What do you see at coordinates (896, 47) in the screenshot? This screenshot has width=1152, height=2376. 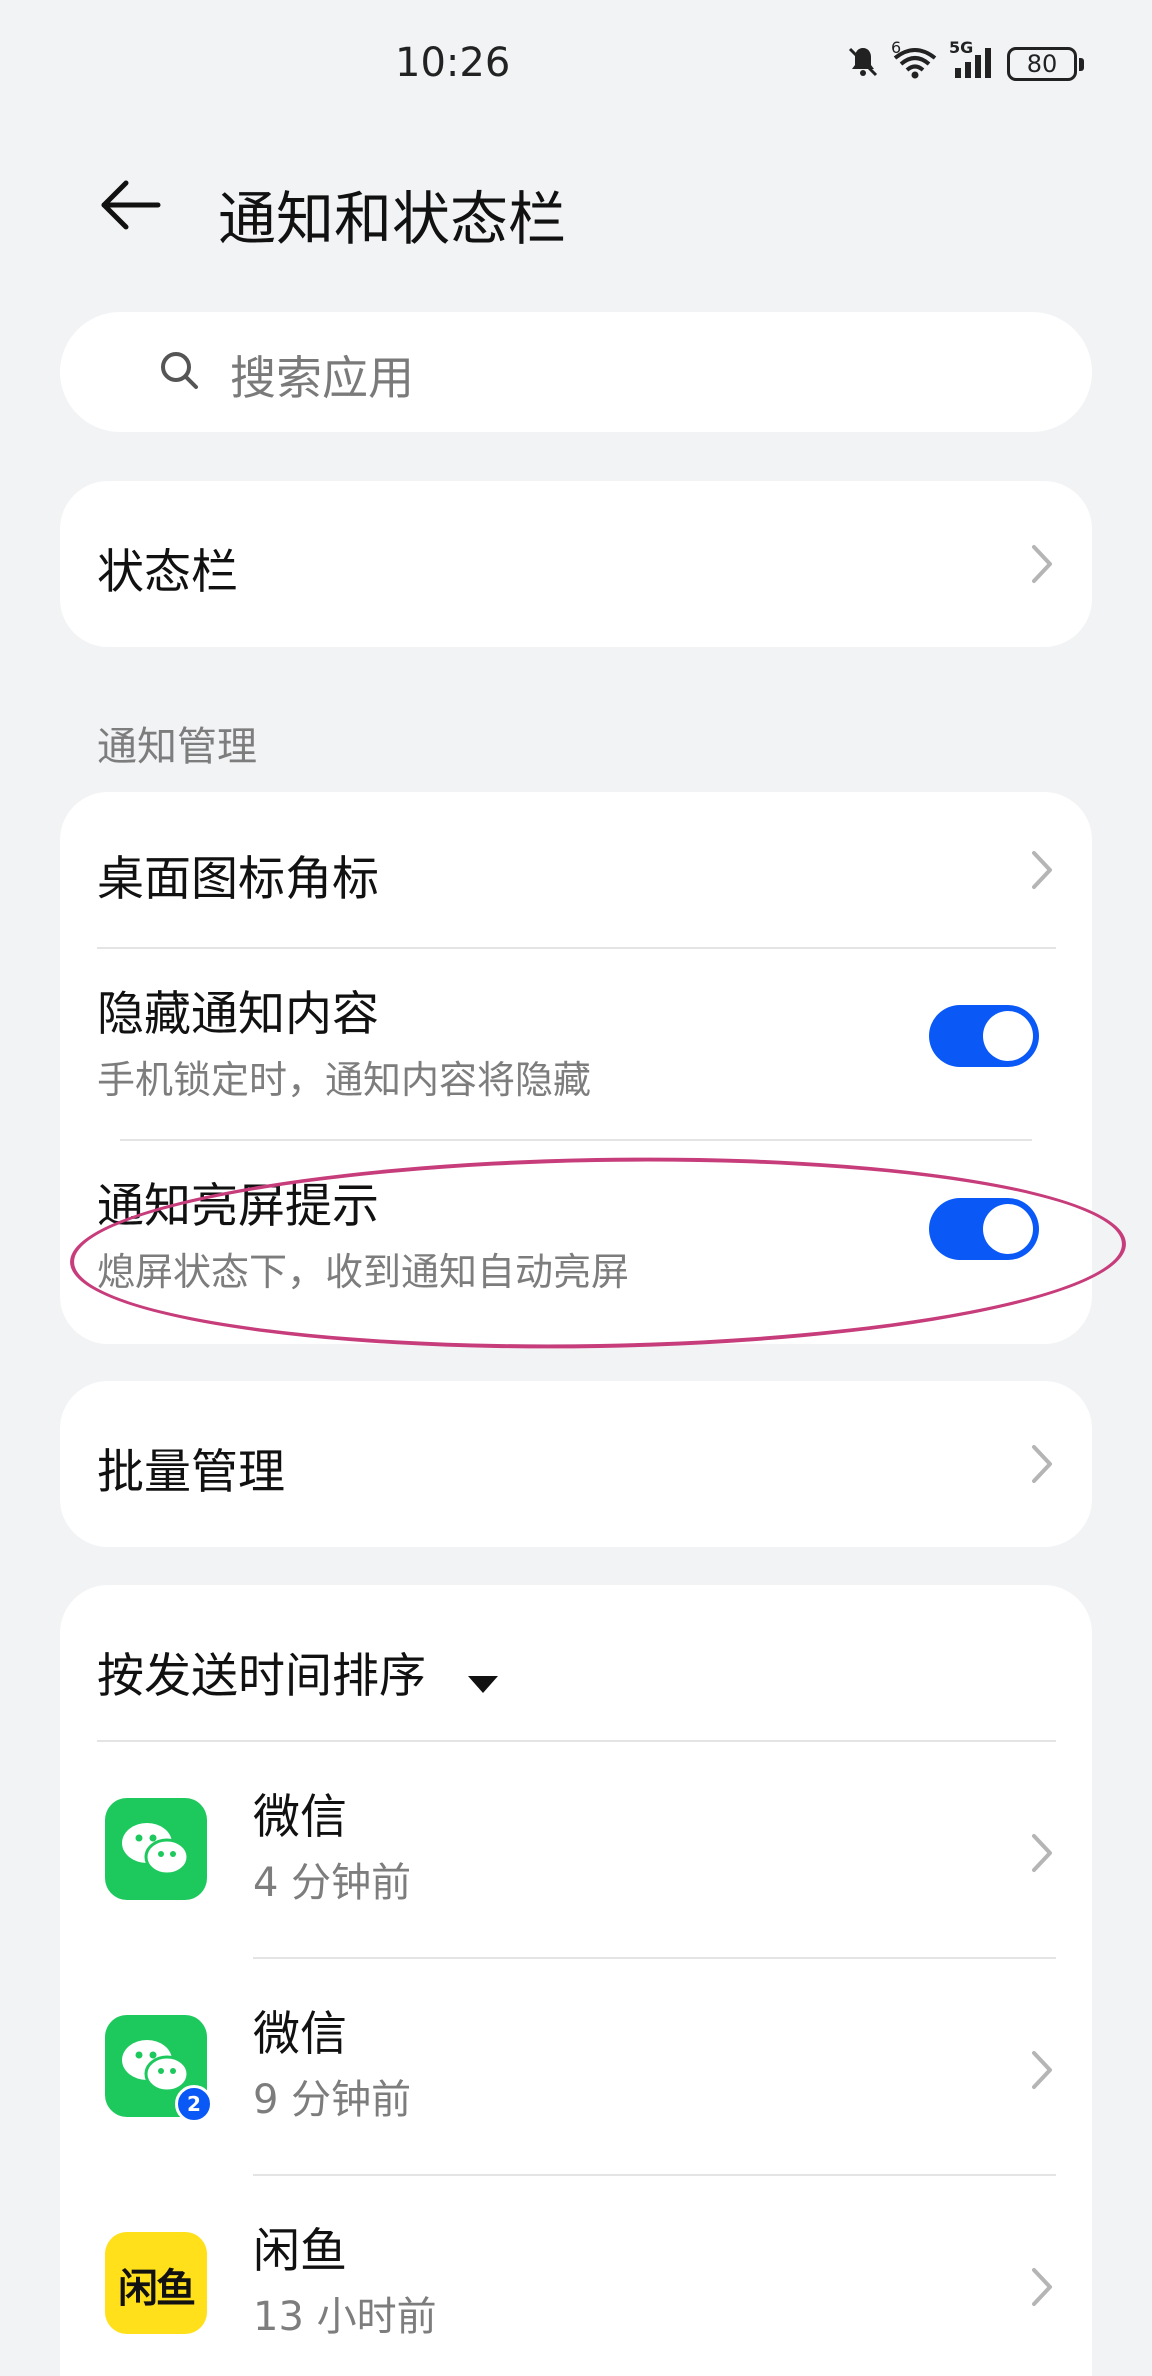 I see `wifi-label: 6` at bounding box center [896, 47].